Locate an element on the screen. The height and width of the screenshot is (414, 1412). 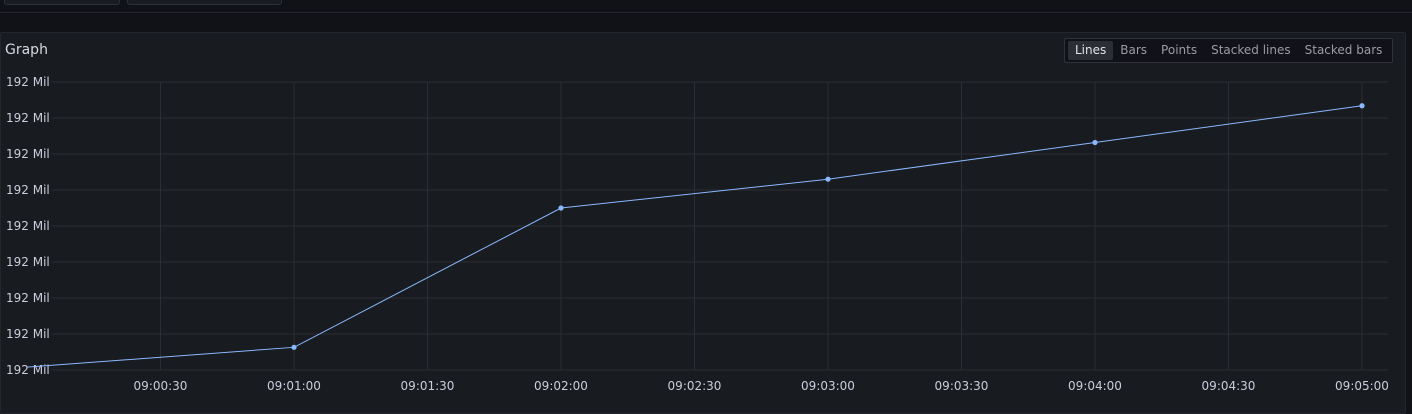
x-tick-label: 09:04:00 is located at coordinates (1095, 386).